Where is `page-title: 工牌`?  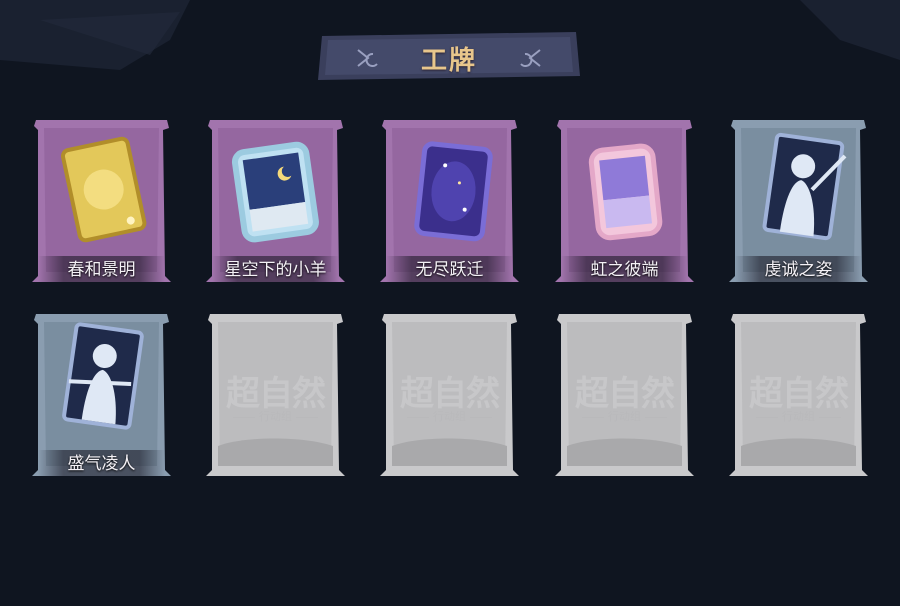
page-title: 工牌 is located at coordinates (448, 61).